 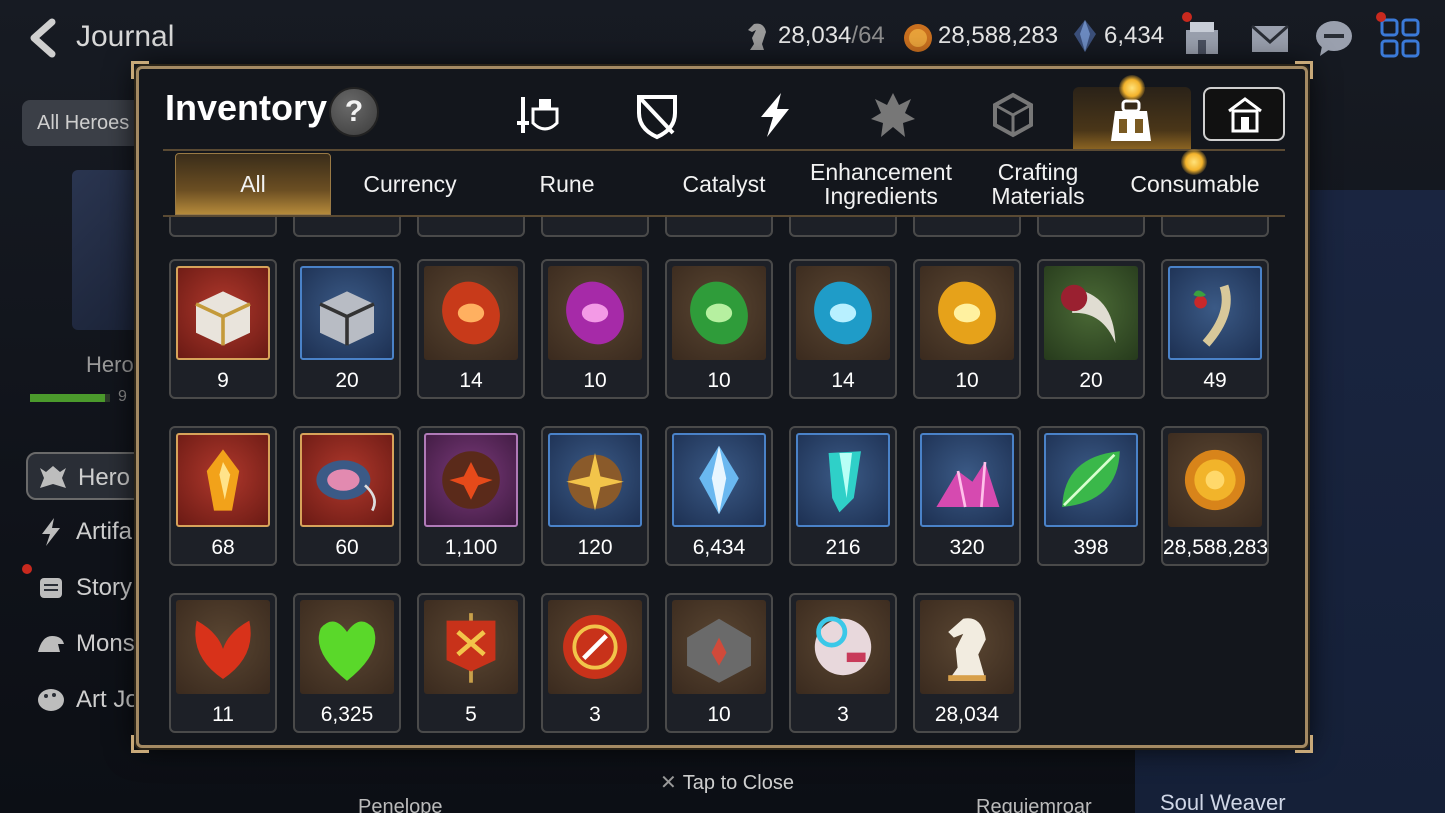 I want to click on item-count: 68, so click(x=223, y=547).